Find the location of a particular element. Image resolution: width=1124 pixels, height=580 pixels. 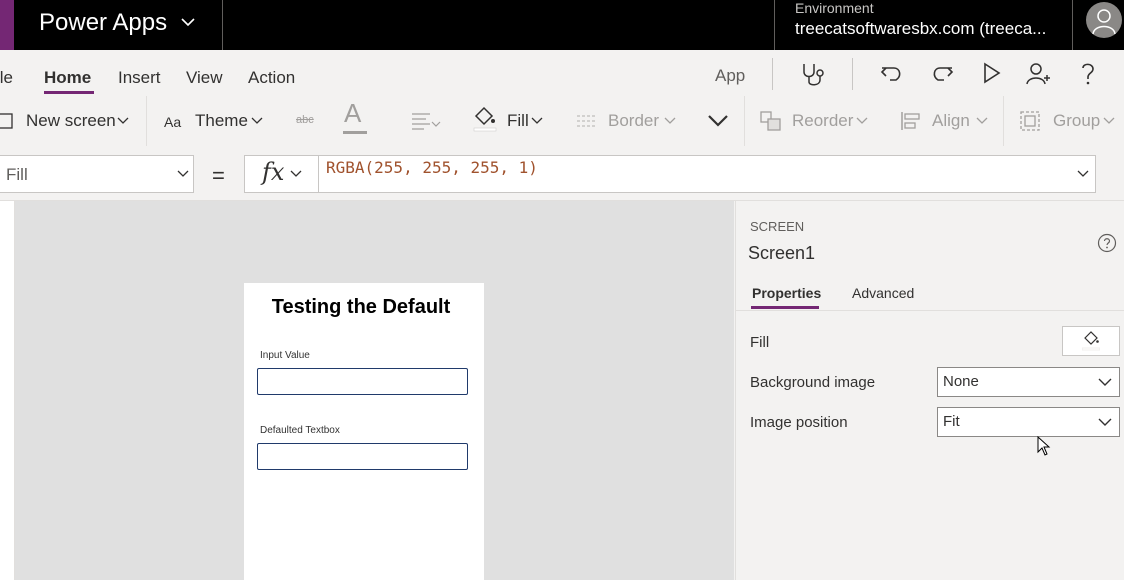

border-button: Border is located at coordinates (633, 121).